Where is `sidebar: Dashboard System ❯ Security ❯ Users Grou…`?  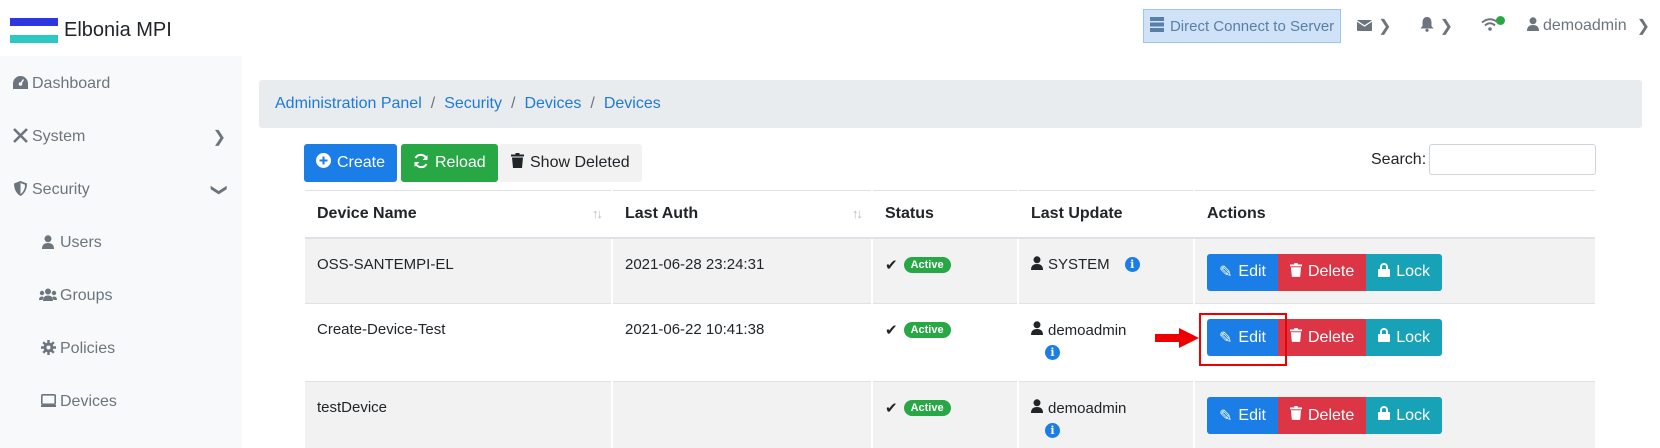
sidebar: Dashboard System ❯ Security ❯ Users Grou… is located at coordinates (121, 252).